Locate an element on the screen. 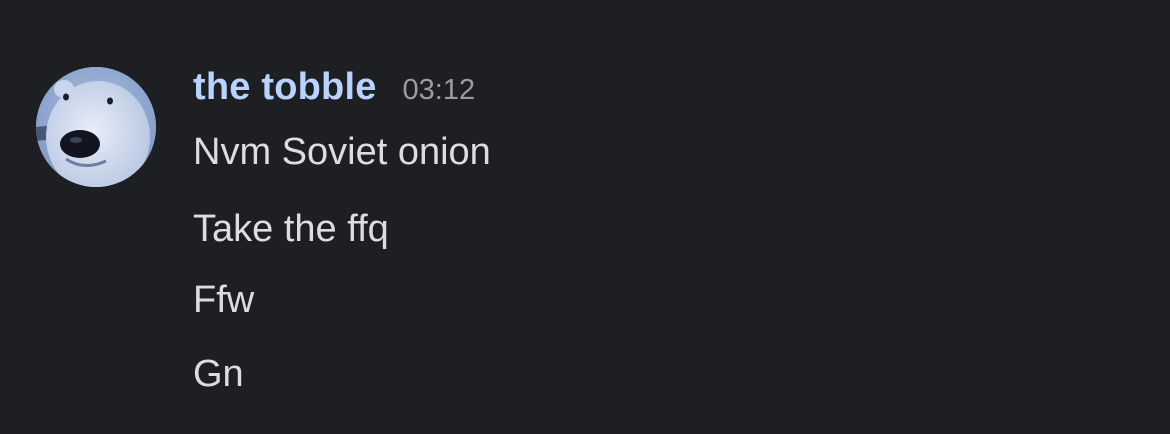 This screenshot has height=434, width=1170. author-name: the tobble is located at coordinates (285, 87).